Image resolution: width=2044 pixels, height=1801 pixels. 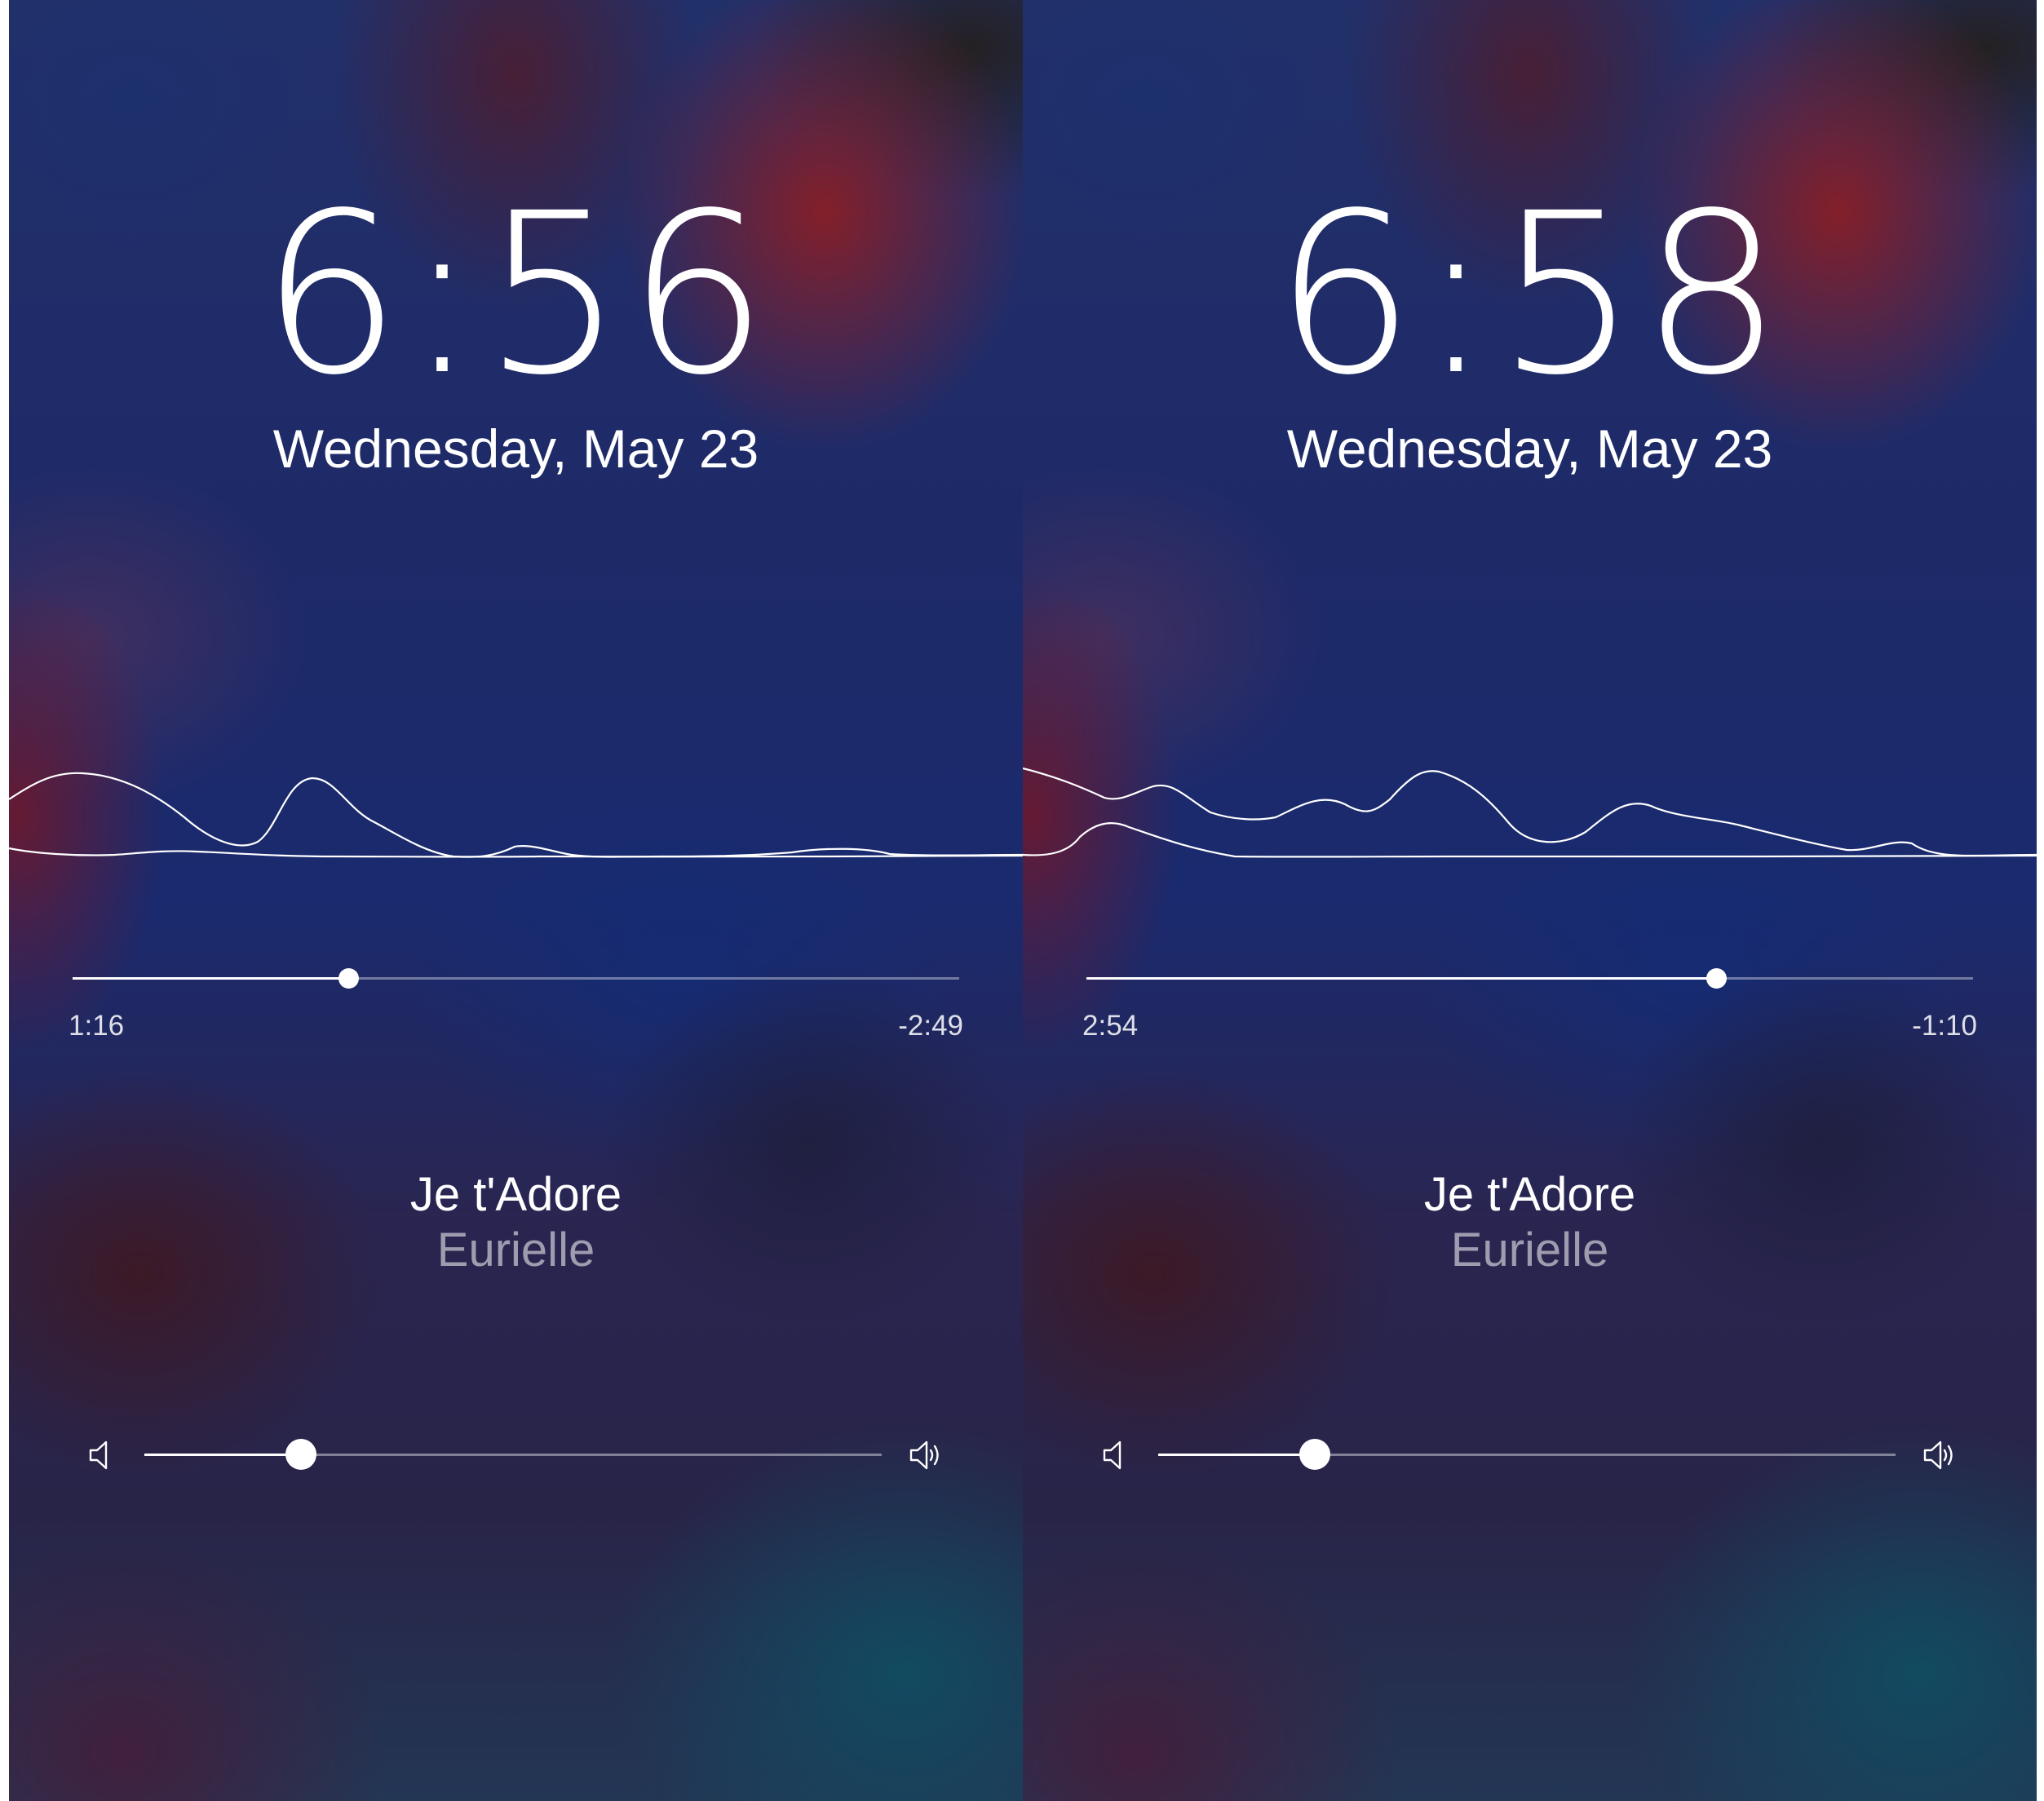 What do you see at coordinates (930, 1026) in the screenshot?
I see `remaining-time: -2:49` at bounding box center [930, 1026].